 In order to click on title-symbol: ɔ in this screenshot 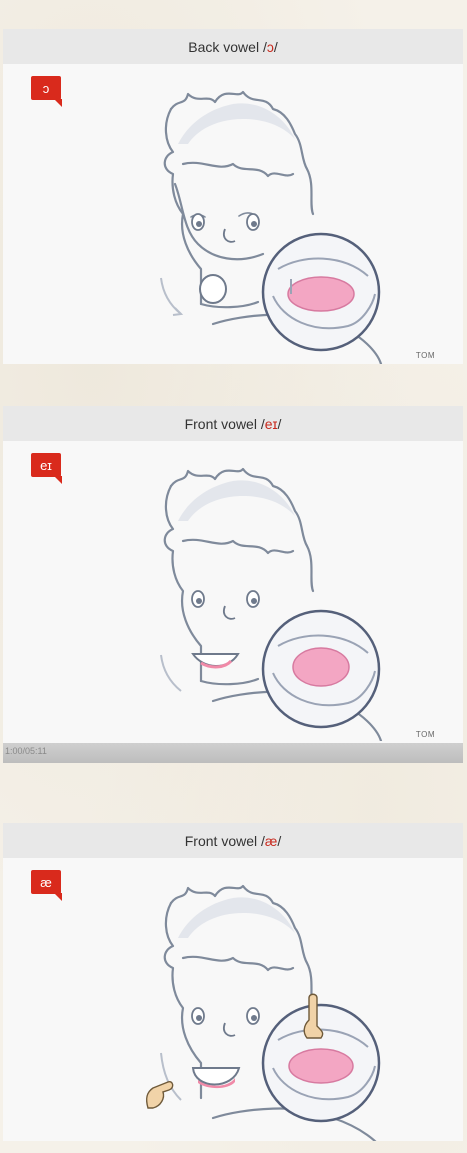, I will do `click(270, 46)`.